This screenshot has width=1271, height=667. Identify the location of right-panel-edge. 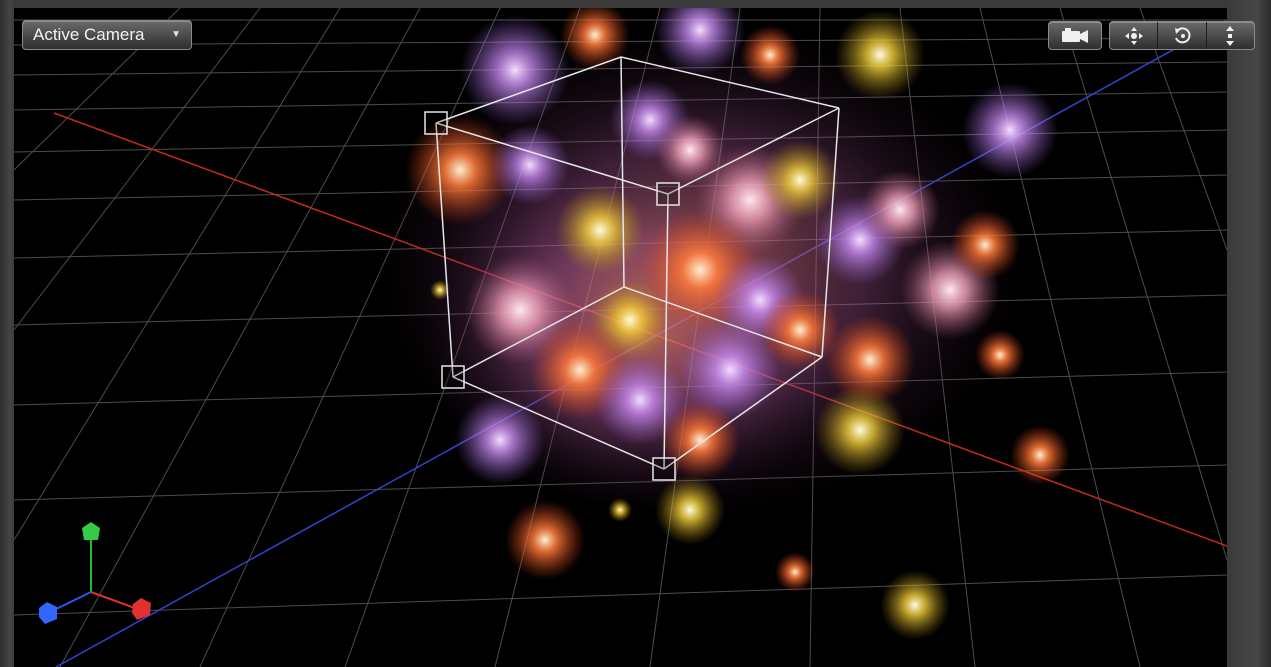
(1249, 333).